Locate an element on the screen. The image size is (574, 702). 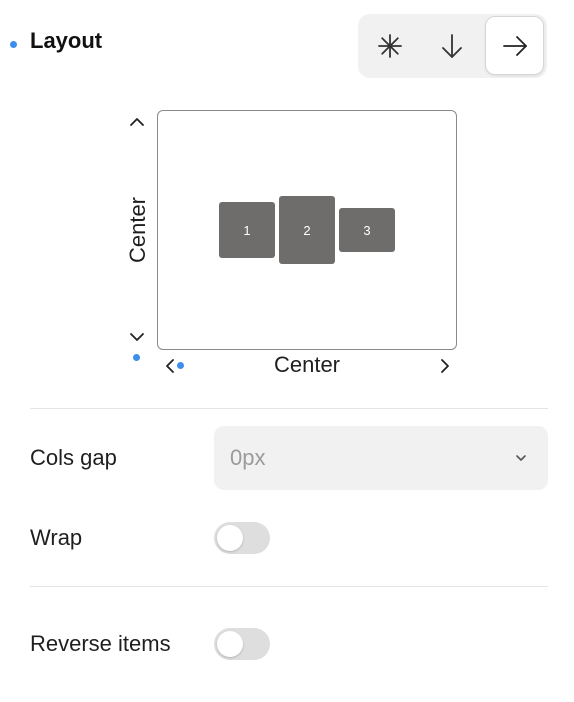
cols-gap-select: 0px is located at coordinates (381, 458).